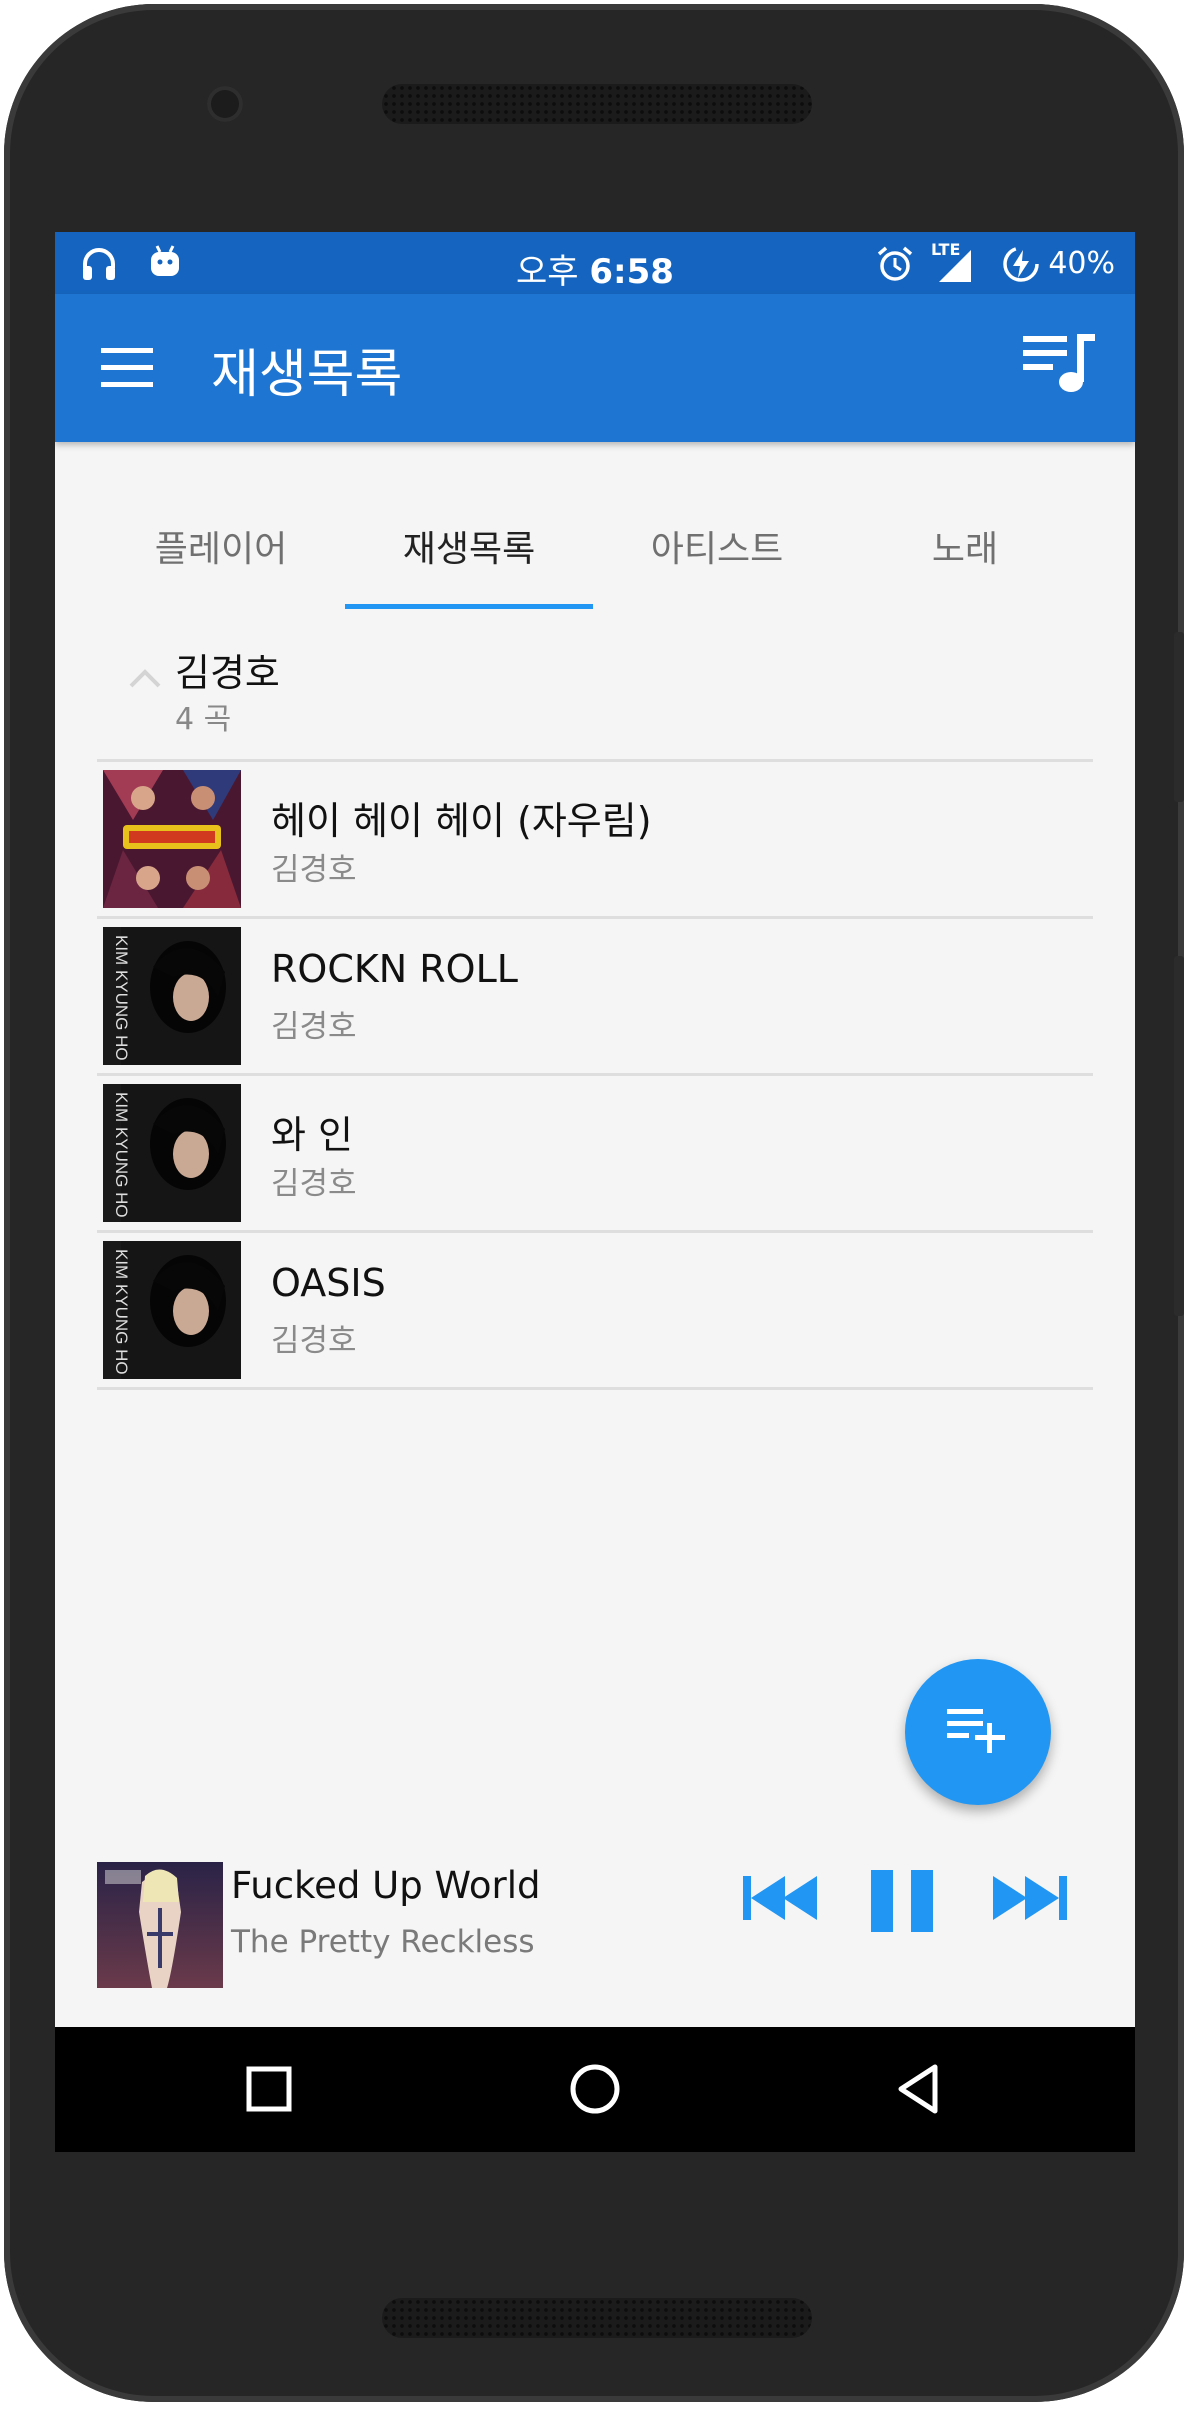 The image size is (1198, 2409). I want to click on system-navigation-bar, so click(595, 2089).